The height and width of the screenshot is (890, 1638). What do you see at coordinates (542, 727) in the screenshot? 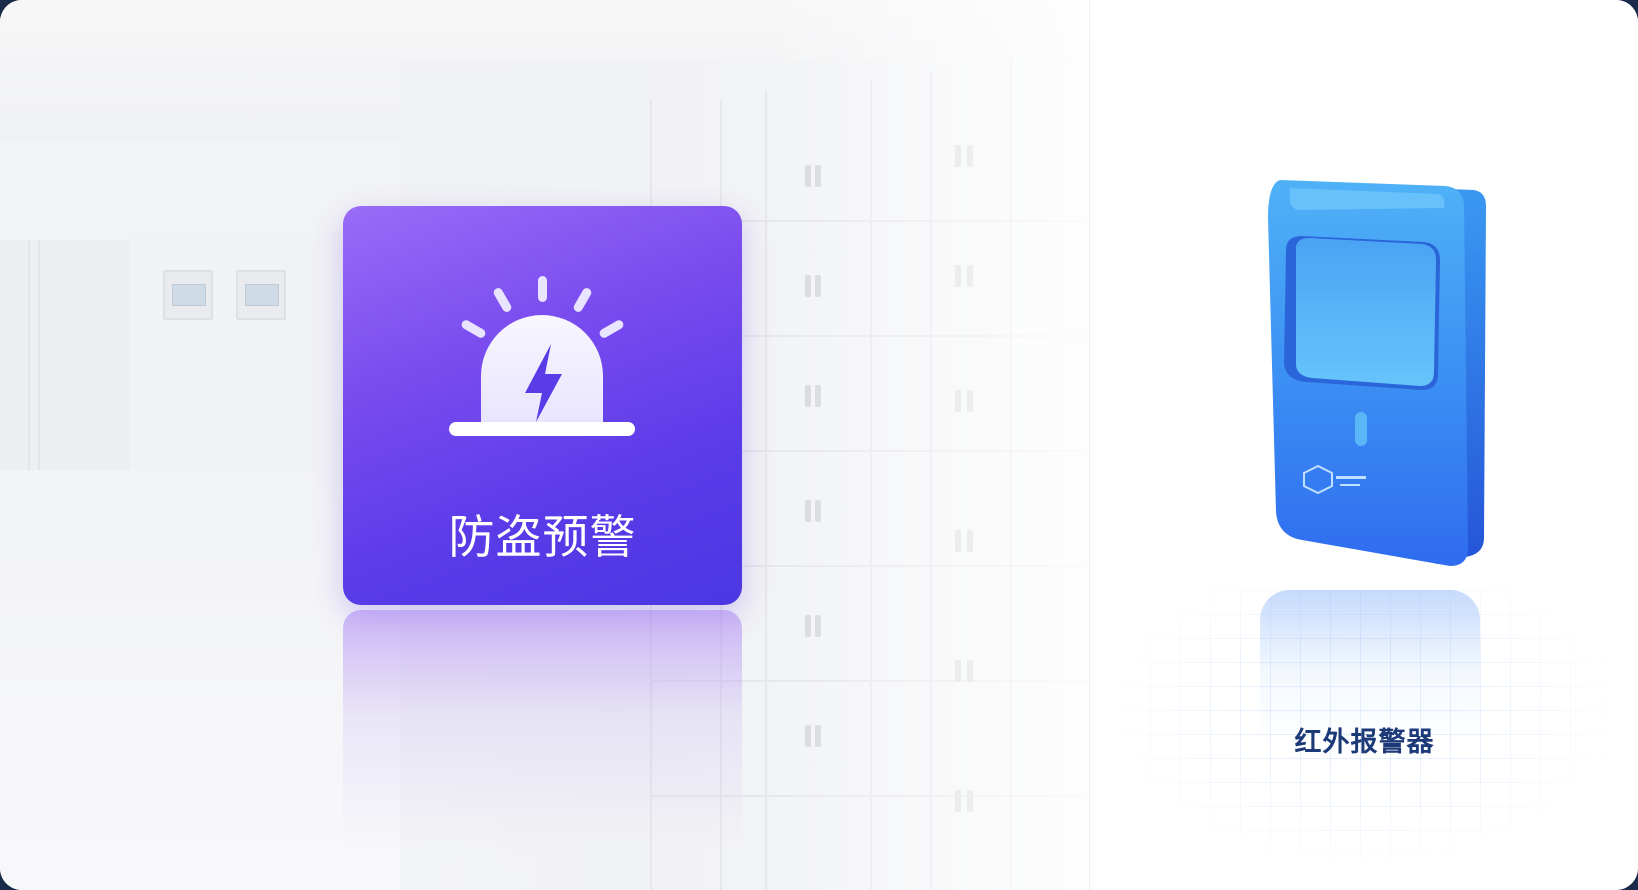
I see `alert-card-reflection` at bounding box center [542, 727].